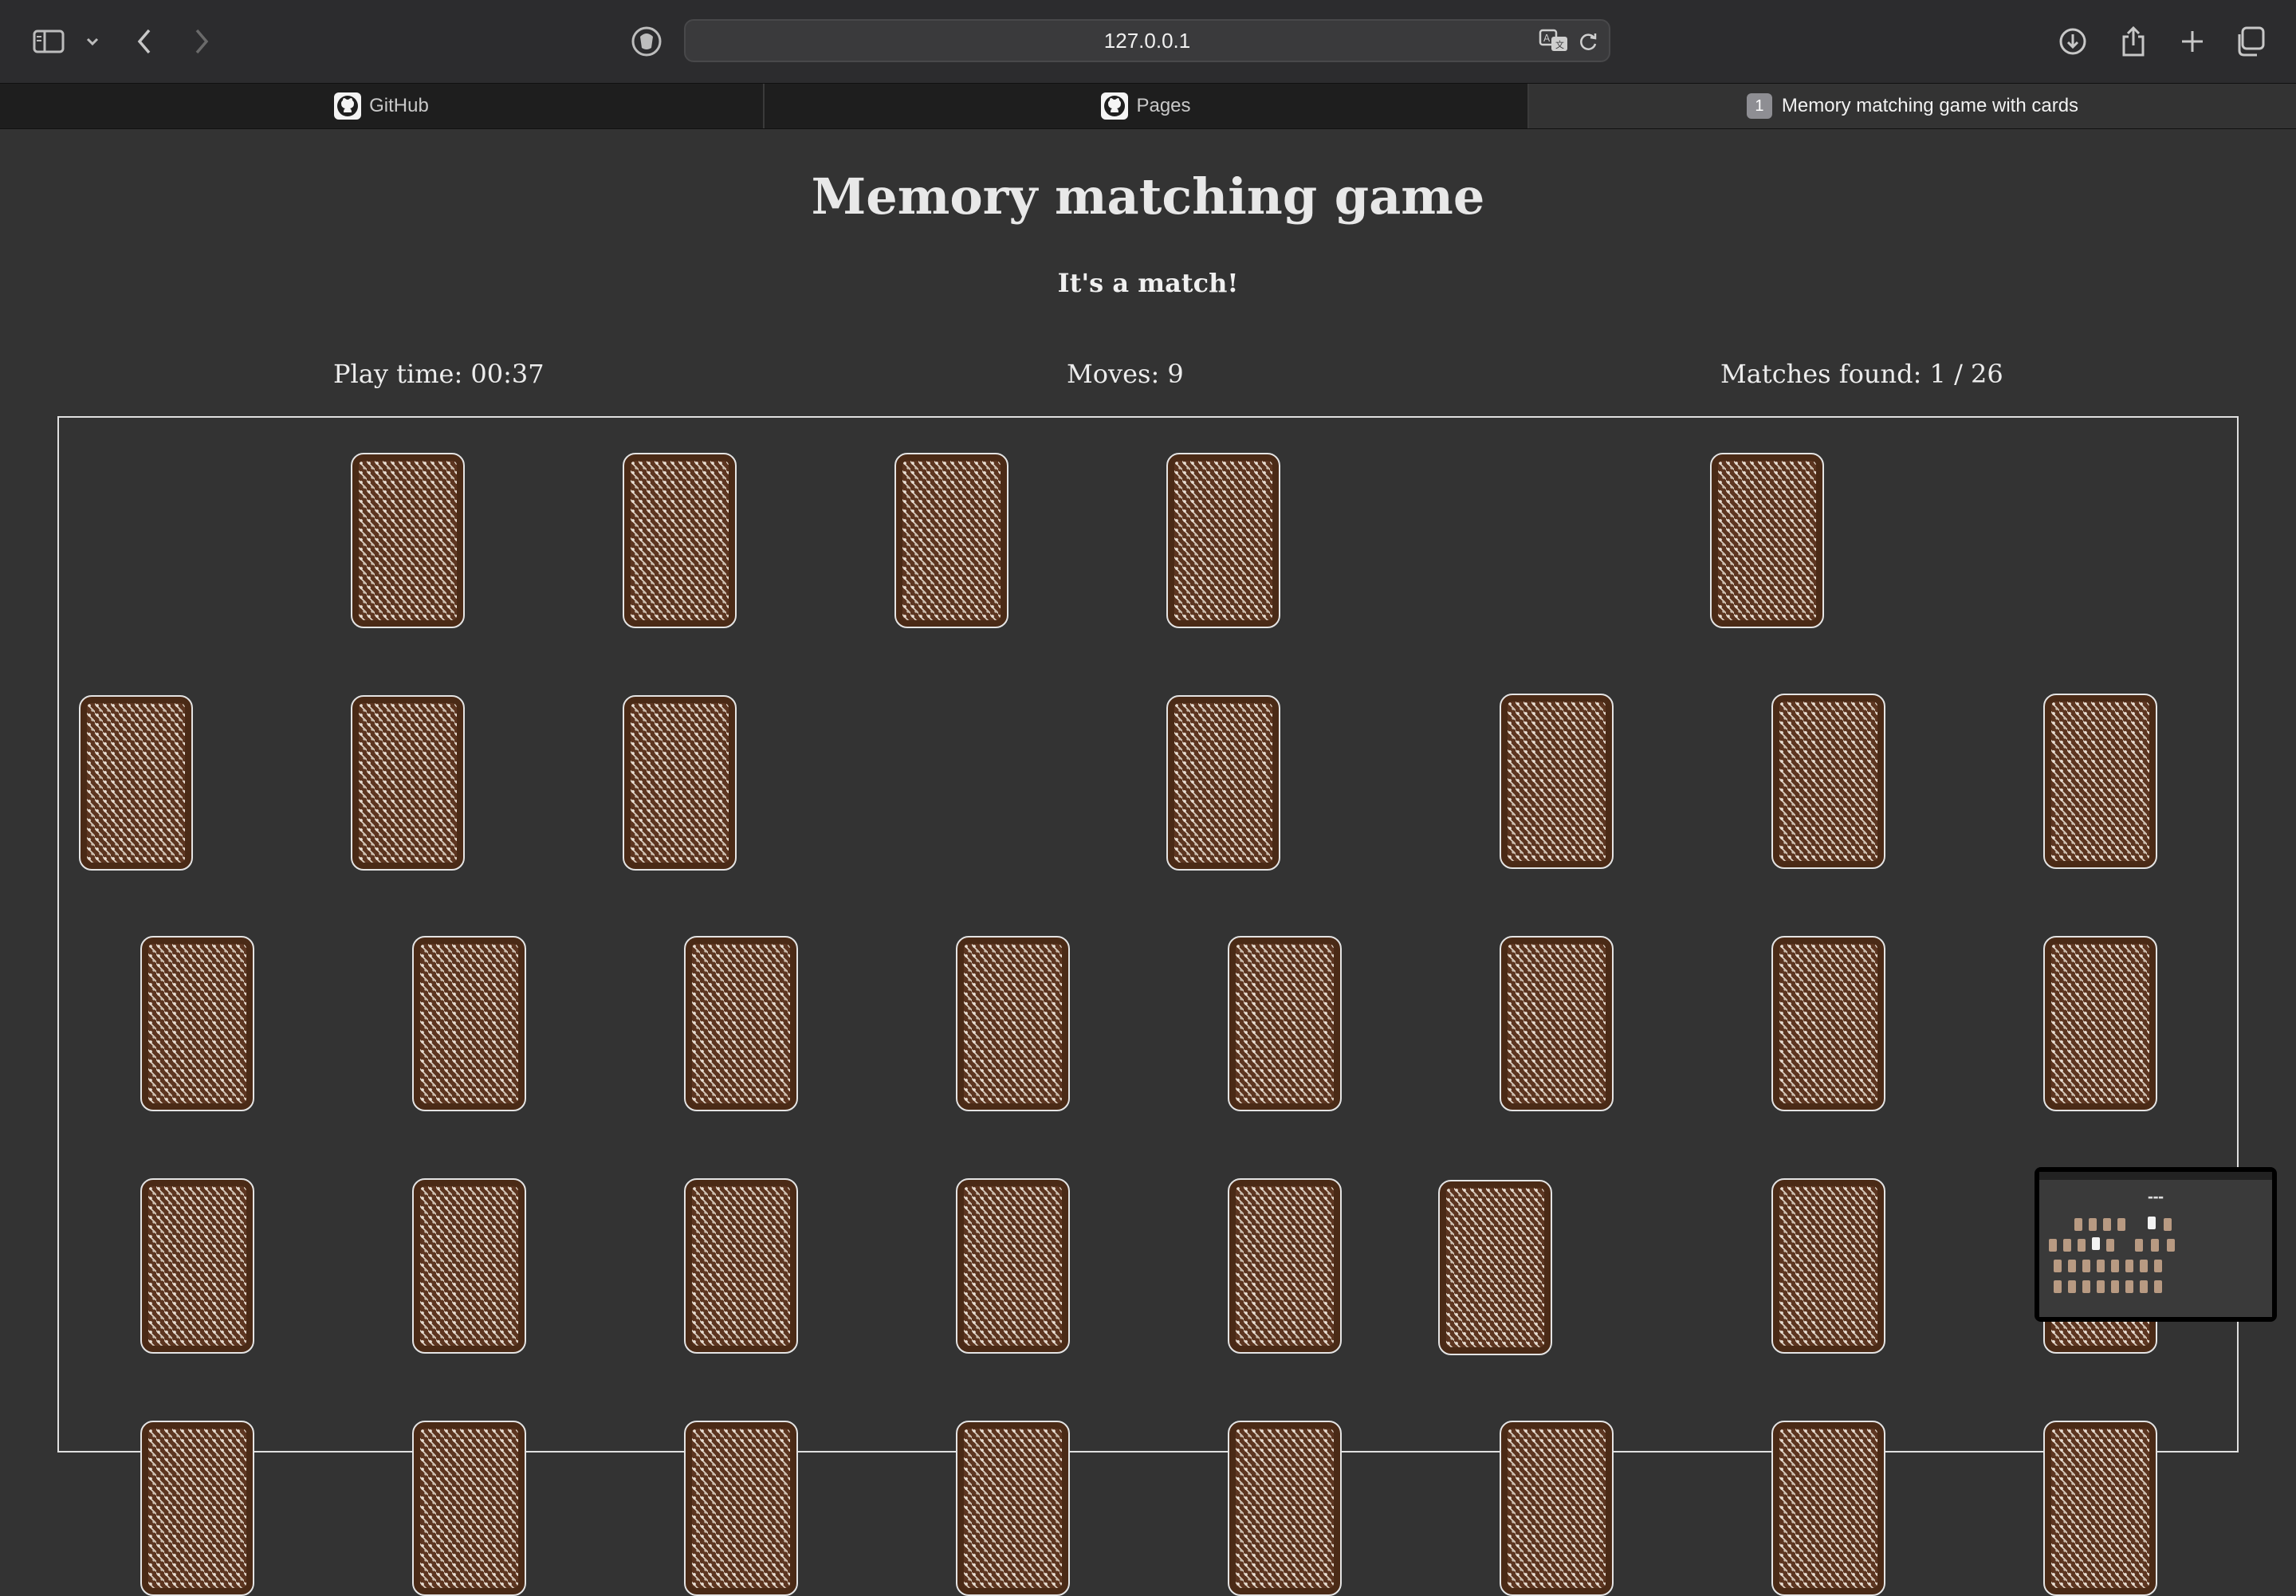  I want to click on forward-icon, so click(202, 41).